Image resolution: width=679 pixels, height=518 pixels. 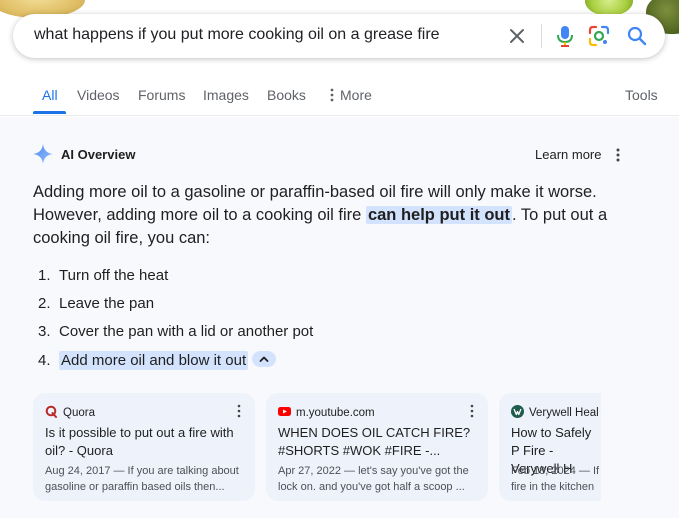 I want to click on tab-more-label: More, so click(x=356, y=95).